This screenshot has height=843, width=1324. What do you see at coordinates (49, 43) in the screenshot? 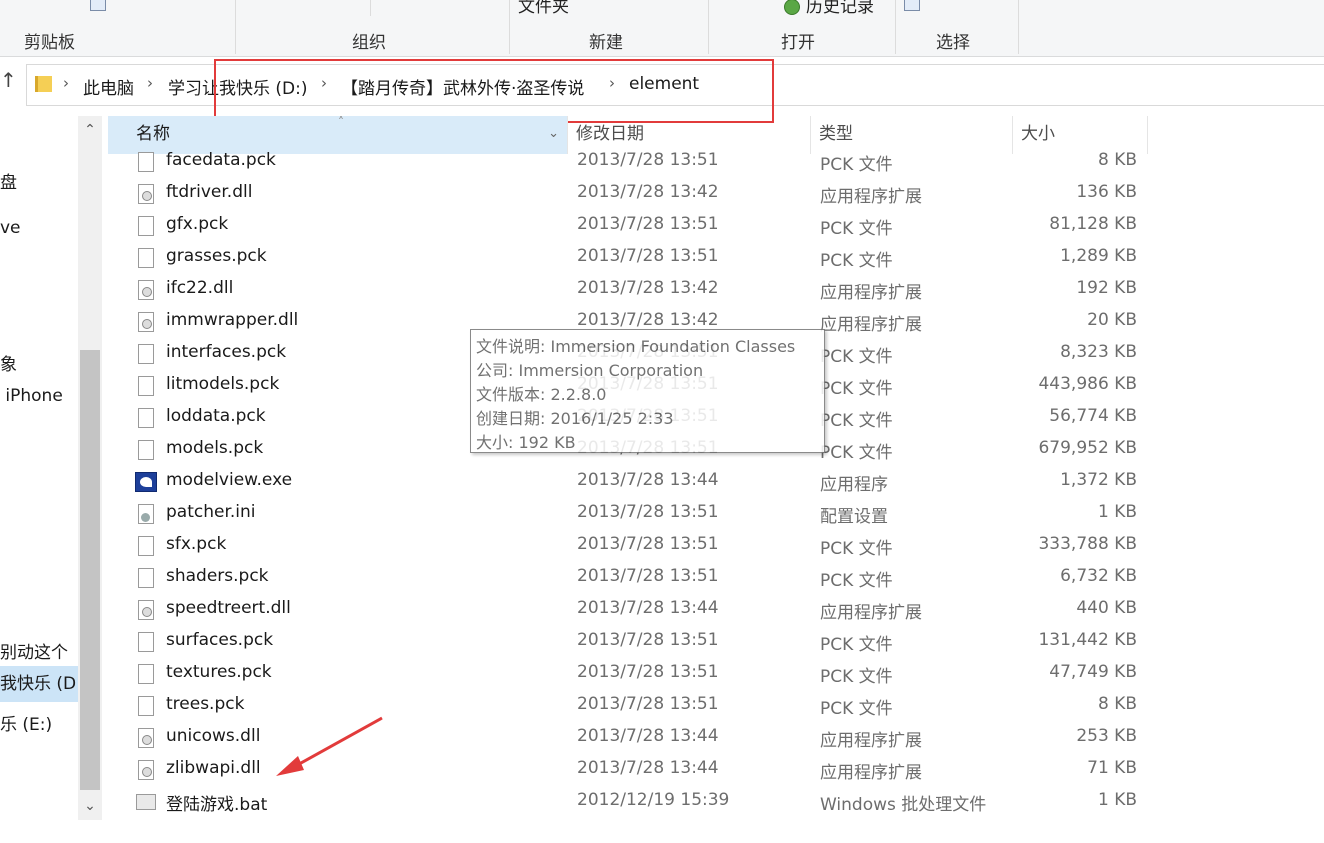
I see `ribbon-group-clipboard: 剪贴板` at bounding box center [49, 43].